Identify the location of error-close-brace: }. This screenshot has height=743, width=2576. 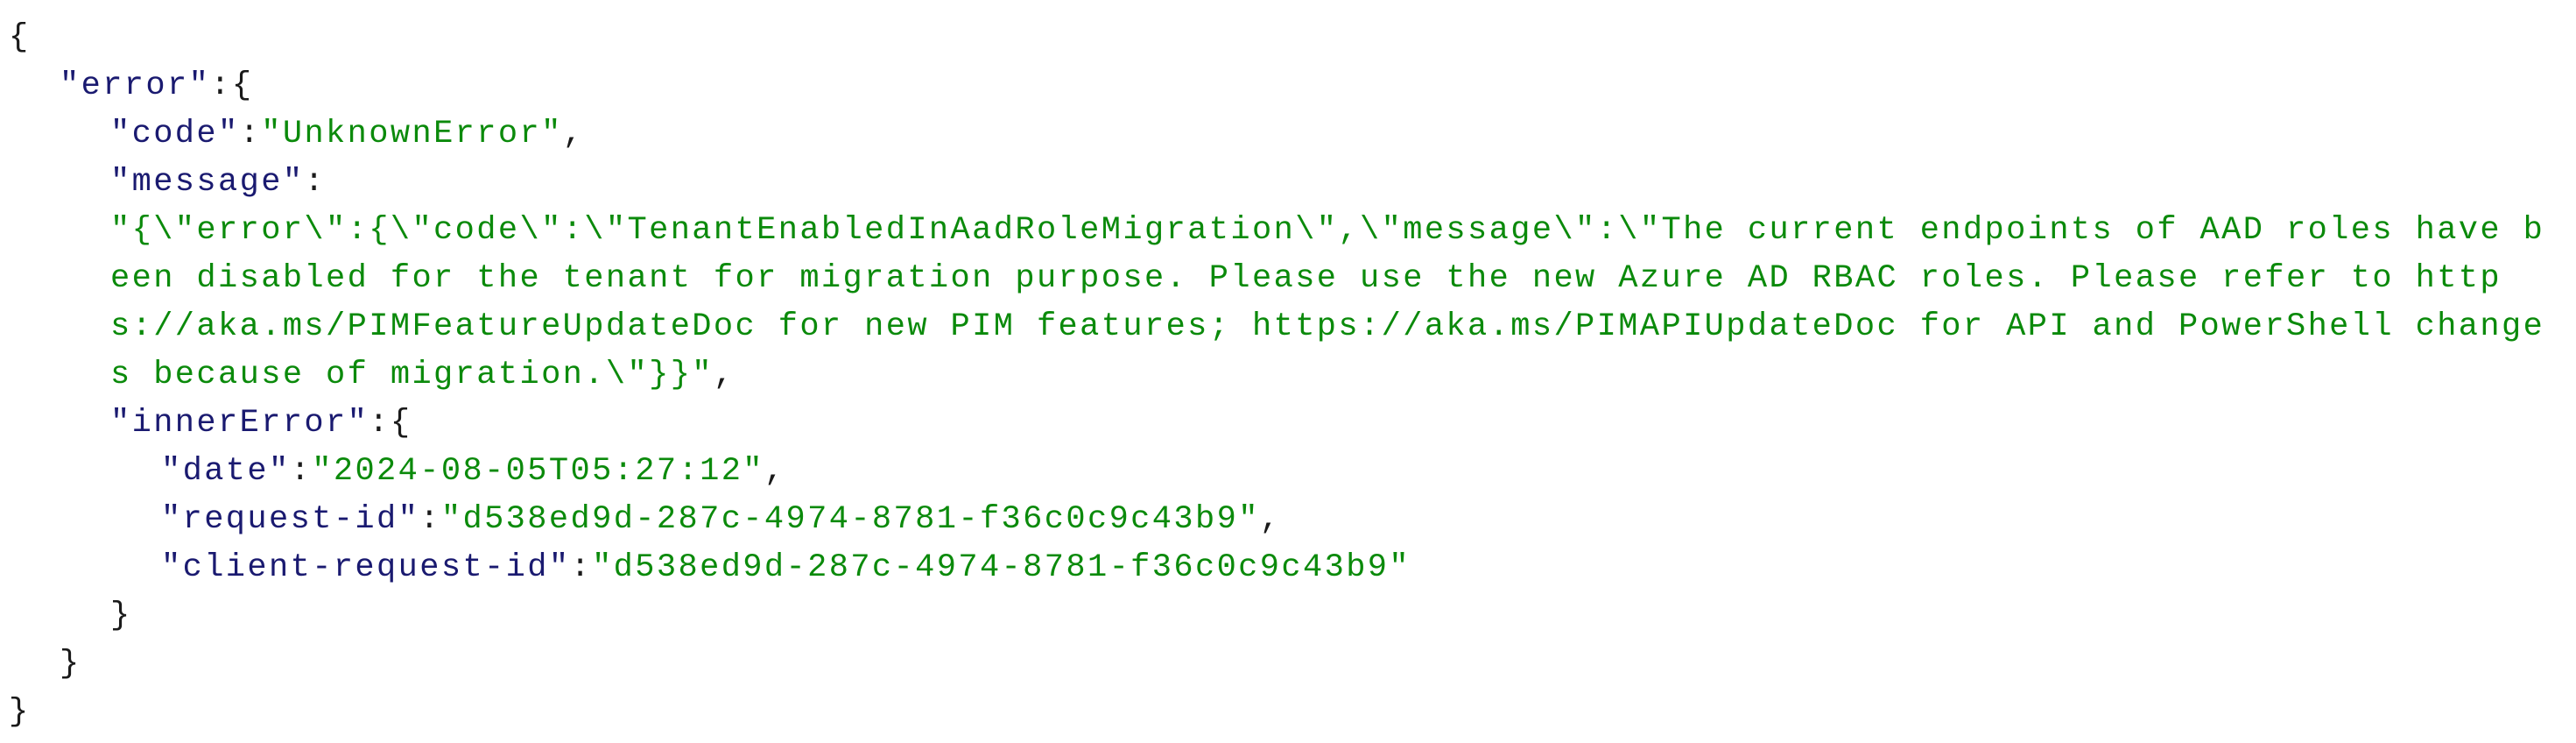
(70, 664).